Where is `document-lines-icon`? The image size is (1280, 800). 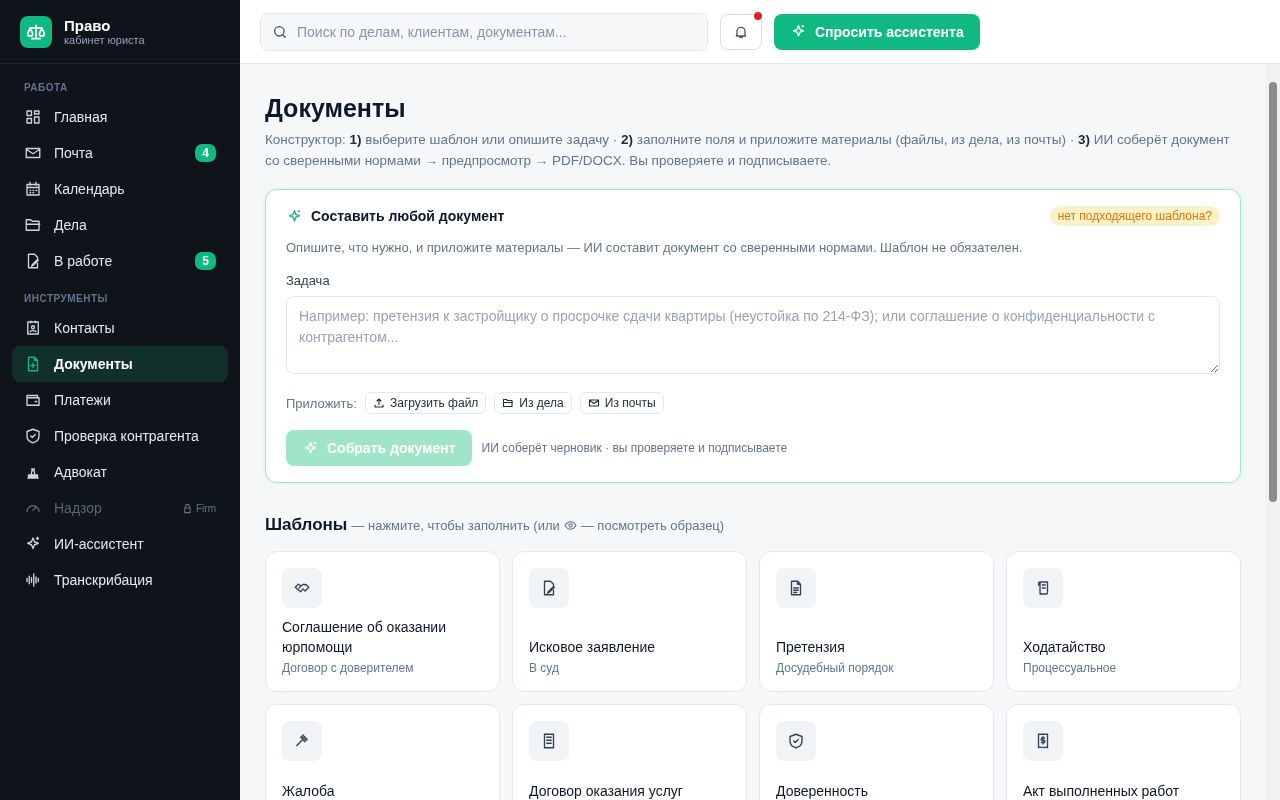
document-lines-icon is located at coordinates (796, 588).